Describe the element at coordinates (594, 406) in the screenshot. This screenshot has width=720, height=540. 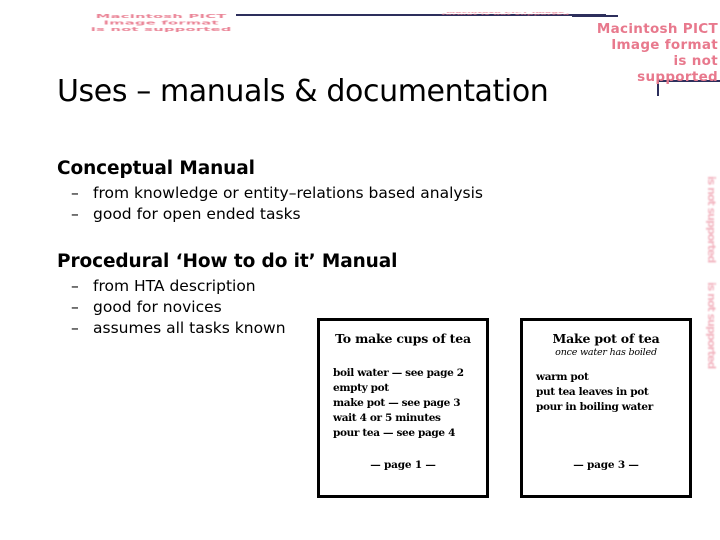
I see `manual-page-step: pour in boiling water` at that location.